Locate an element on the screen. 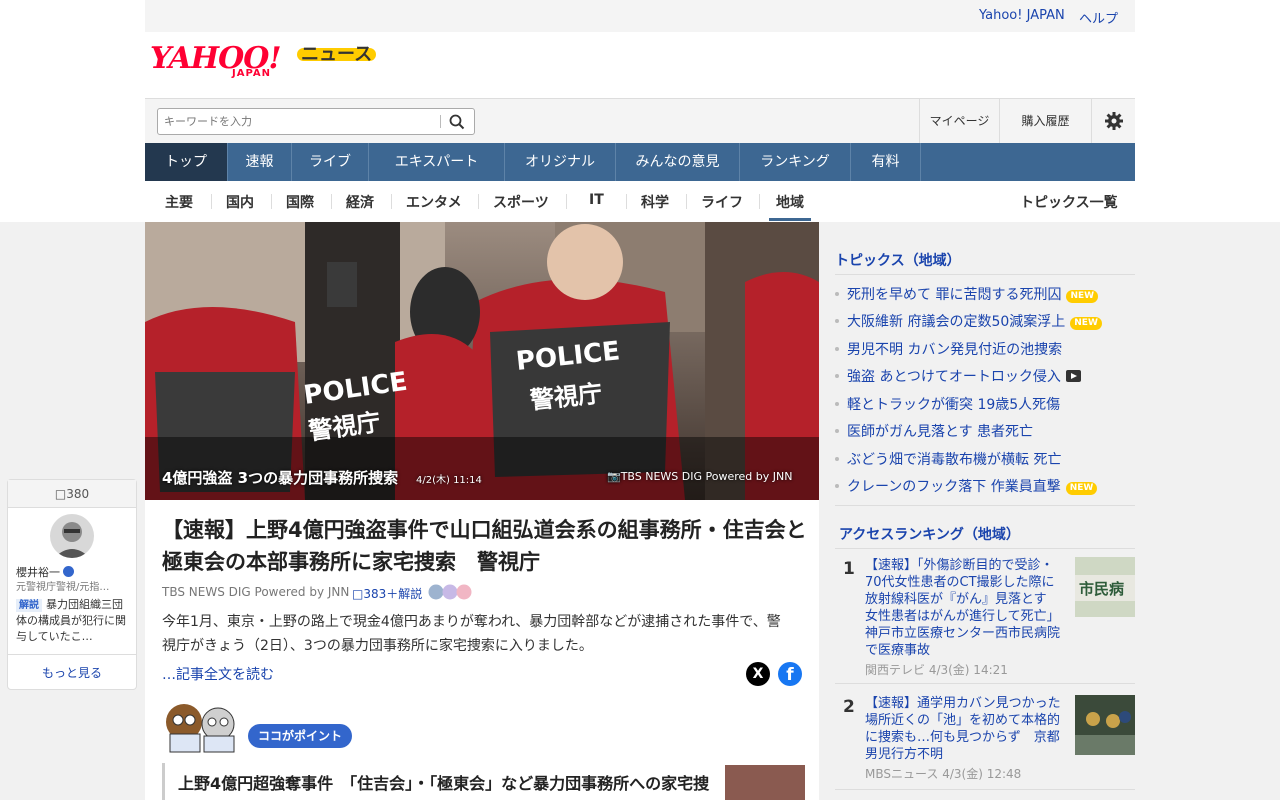 The height and width of the screenshot is (800, 1280). comment-tag: 解説 is located at coordinates (29, 605).